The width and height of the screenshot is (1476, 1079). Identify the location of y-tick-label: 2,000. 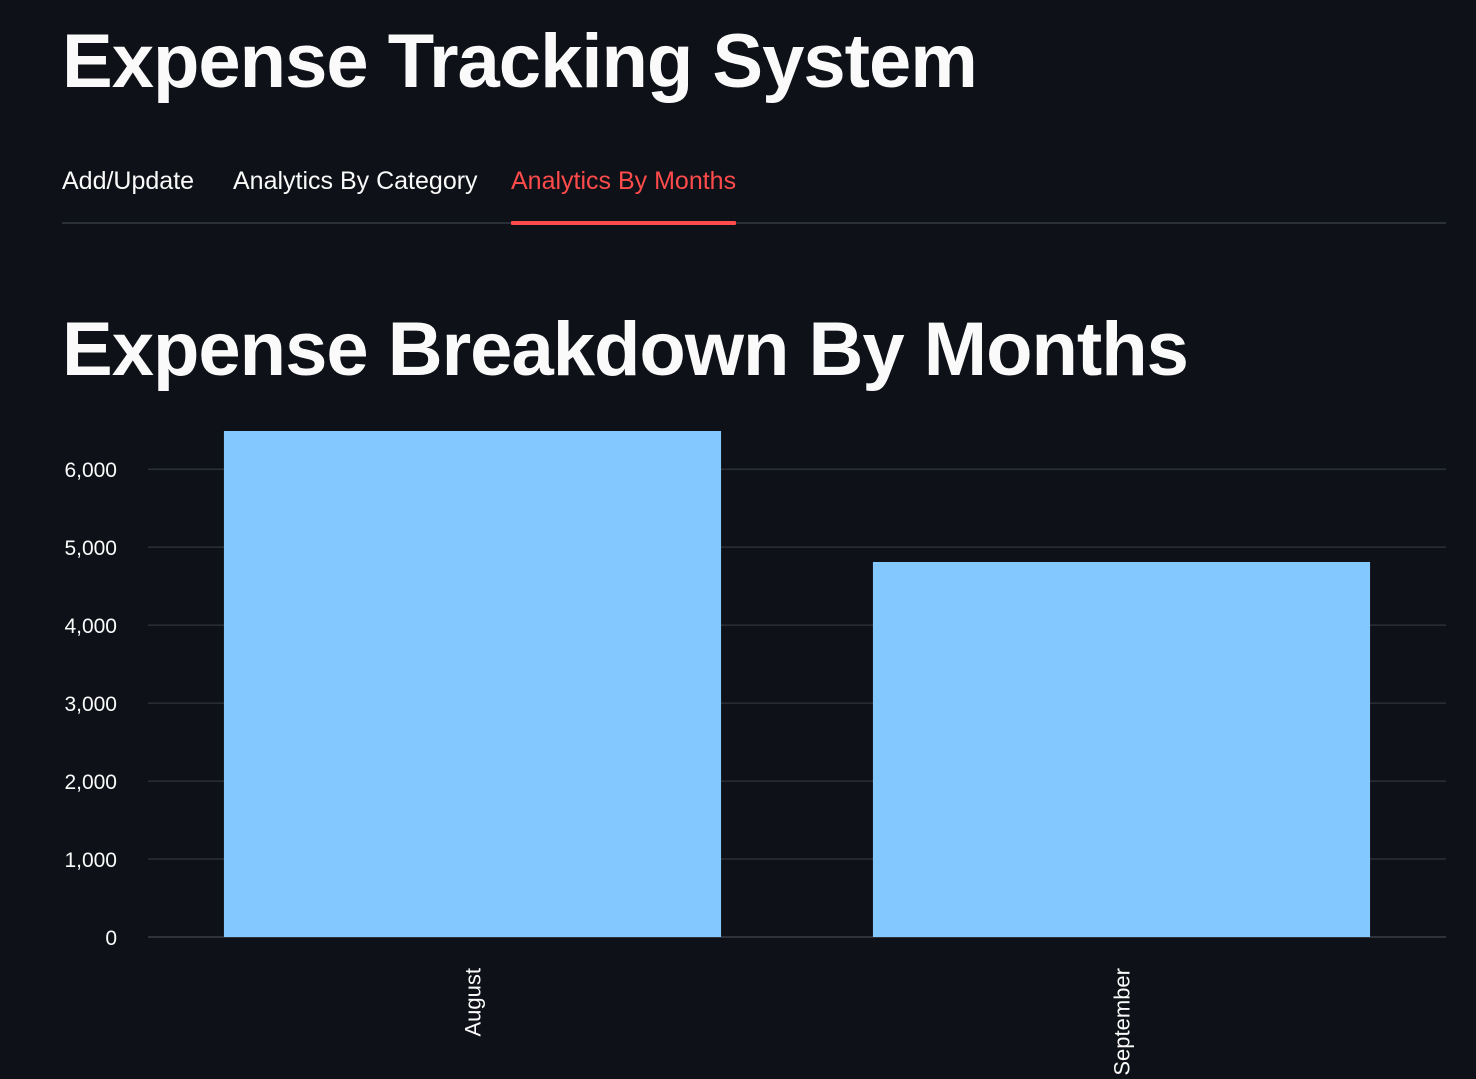
(90, 782).